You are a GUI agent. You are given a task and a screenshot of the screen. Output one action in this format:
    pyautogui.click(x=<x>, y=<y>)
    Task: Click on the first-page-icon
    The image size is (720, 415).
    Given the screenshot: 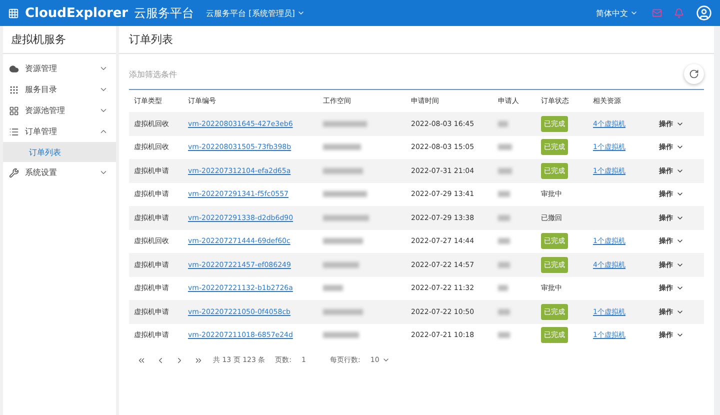 What is the action you would take?
    pyautogui.click(x=141, y=360)
    